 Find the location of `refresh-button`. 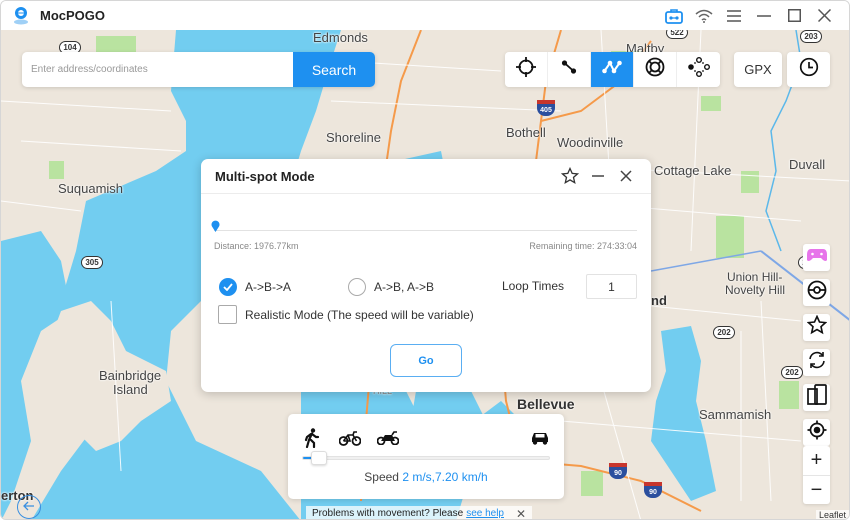

refresh-button is located at coordinates (816, 362).